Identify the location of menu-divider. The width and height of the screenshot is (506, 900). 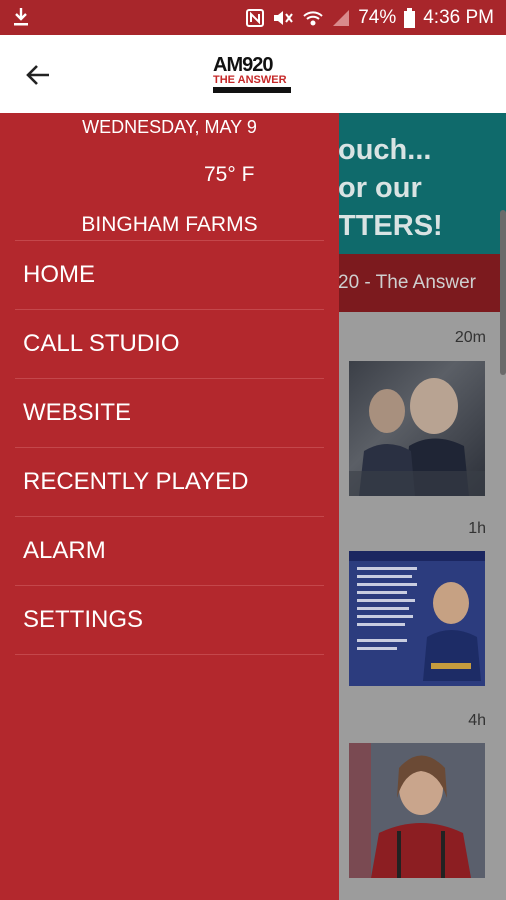
(169, 654).